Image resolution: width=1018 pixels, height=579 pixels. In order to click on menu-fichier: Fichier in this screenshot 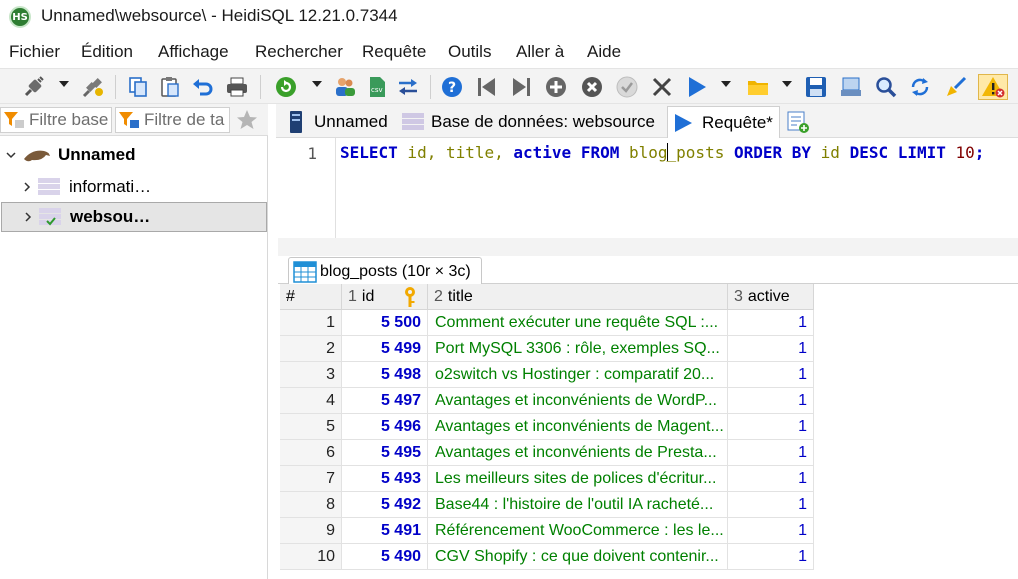, I will do `click(34, 52)`.